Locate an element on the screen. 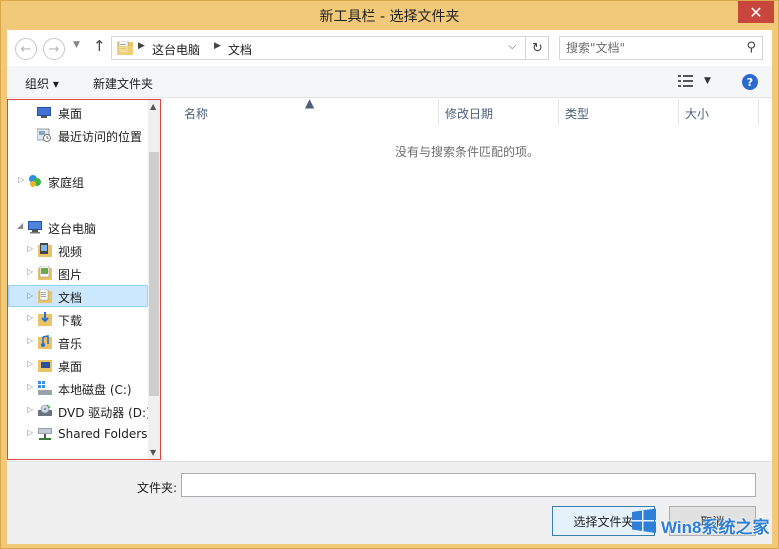  up-arrow-icon: ↑ is located at coordinates (99, 46).